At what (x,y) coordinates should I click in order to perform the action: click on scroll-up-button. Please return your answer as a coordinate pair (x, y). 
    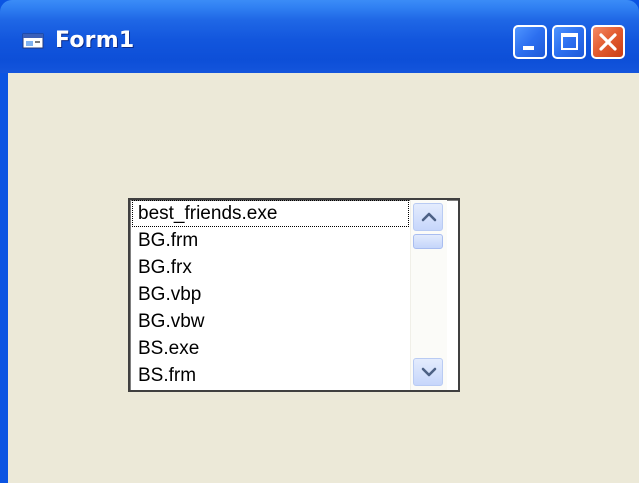
    Looking at the image, I should click on (428, 217).